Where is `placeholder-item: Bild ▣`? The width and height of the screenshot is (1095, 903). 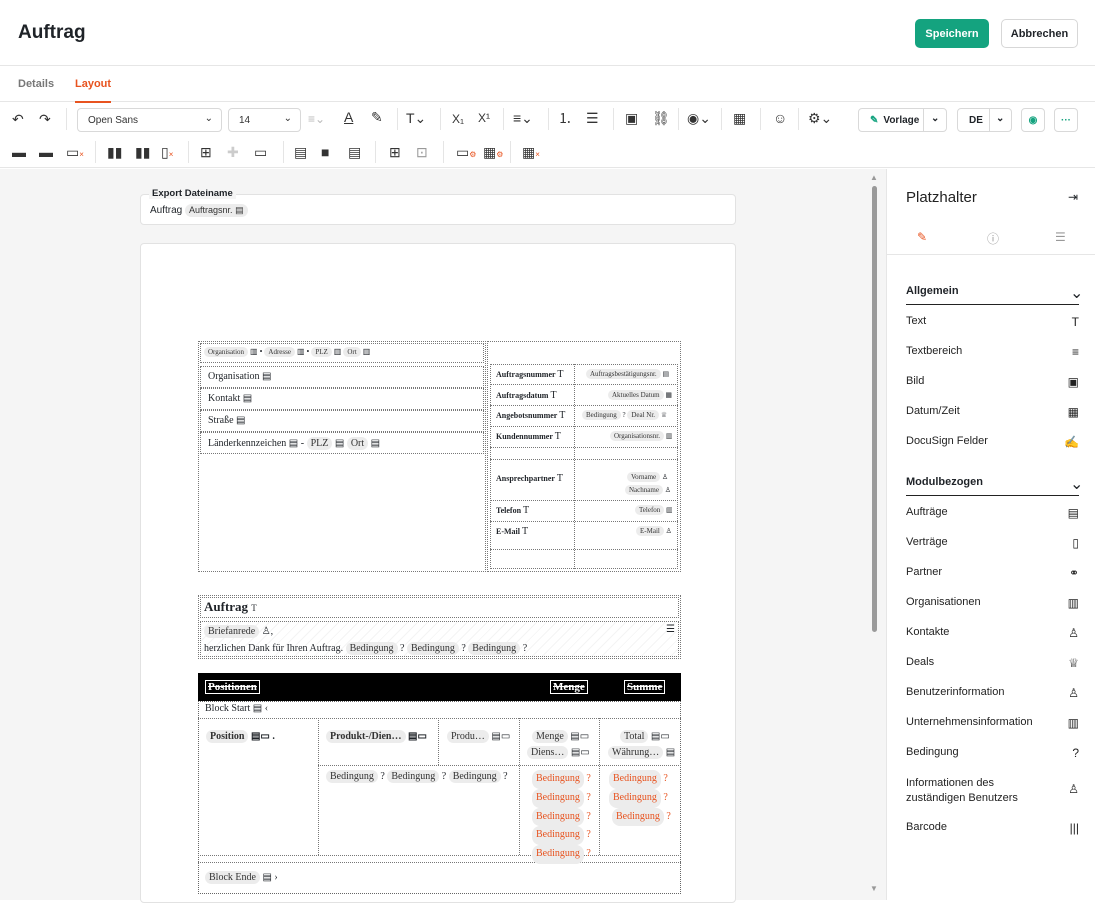 placeholder-item: Bild ▣ is located at coordinates (992, 382).